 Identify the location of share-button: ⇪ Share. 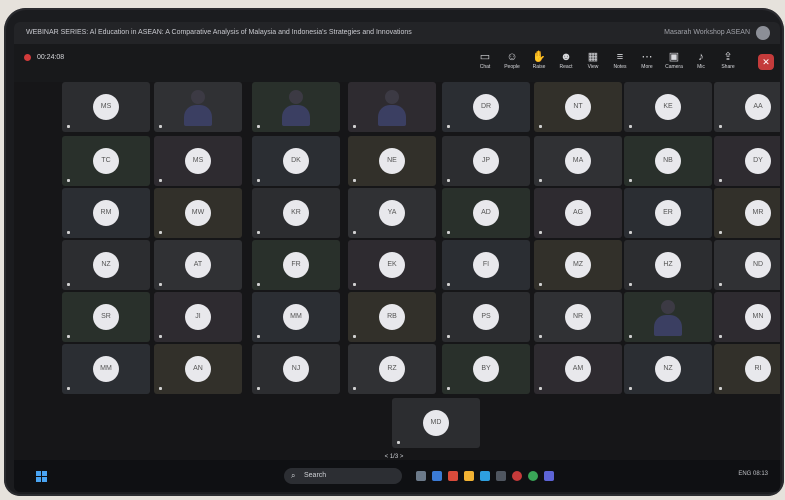
(728, 64).